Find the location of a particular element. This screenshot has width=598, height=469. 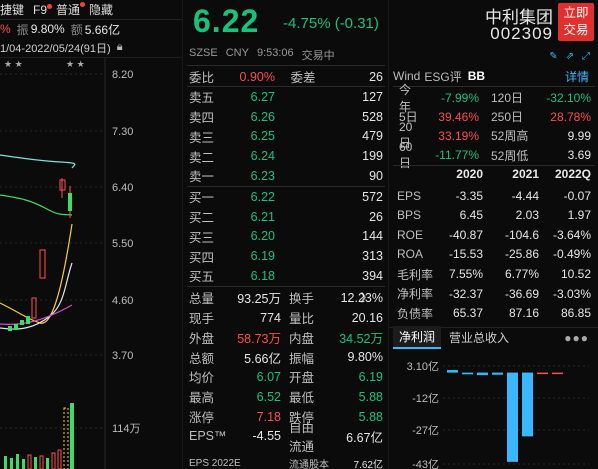

link-icon: ⇗ is located at coordinates (570, 56).